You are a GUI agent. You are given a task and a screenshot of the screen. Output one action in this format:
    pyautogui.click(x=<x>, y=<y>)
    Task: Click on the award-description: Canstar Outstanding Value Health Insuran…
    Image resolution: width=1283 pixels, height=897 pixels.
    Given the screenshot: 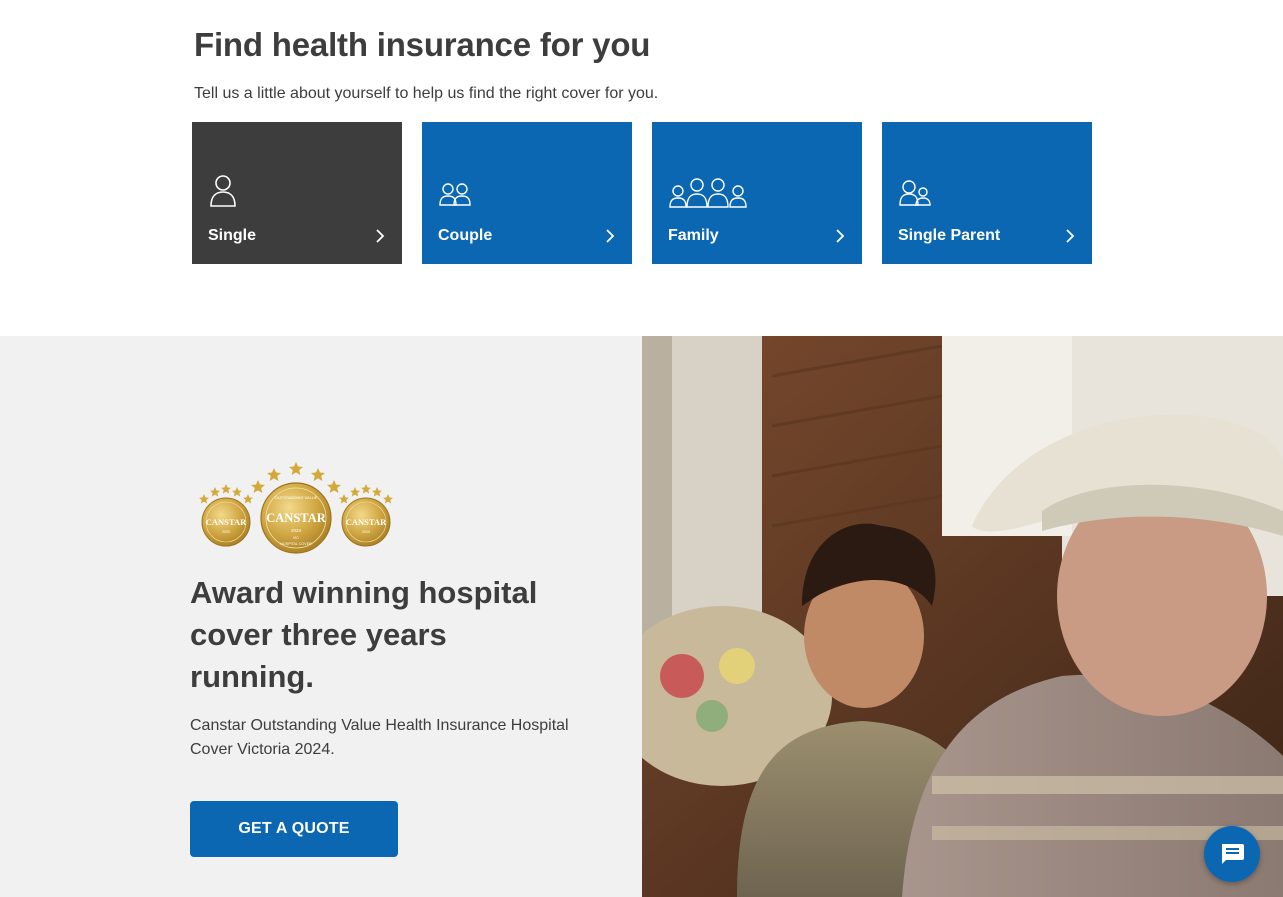 What is the action you would take?
    pyautogui.click(x=379, y=737)
    